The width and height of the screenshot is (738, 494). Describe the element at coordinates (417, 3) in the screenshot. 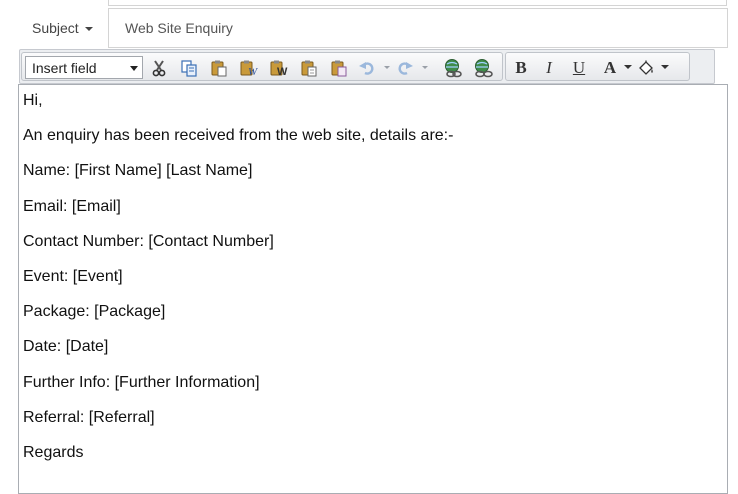

I see `previous-field-border` at that location.